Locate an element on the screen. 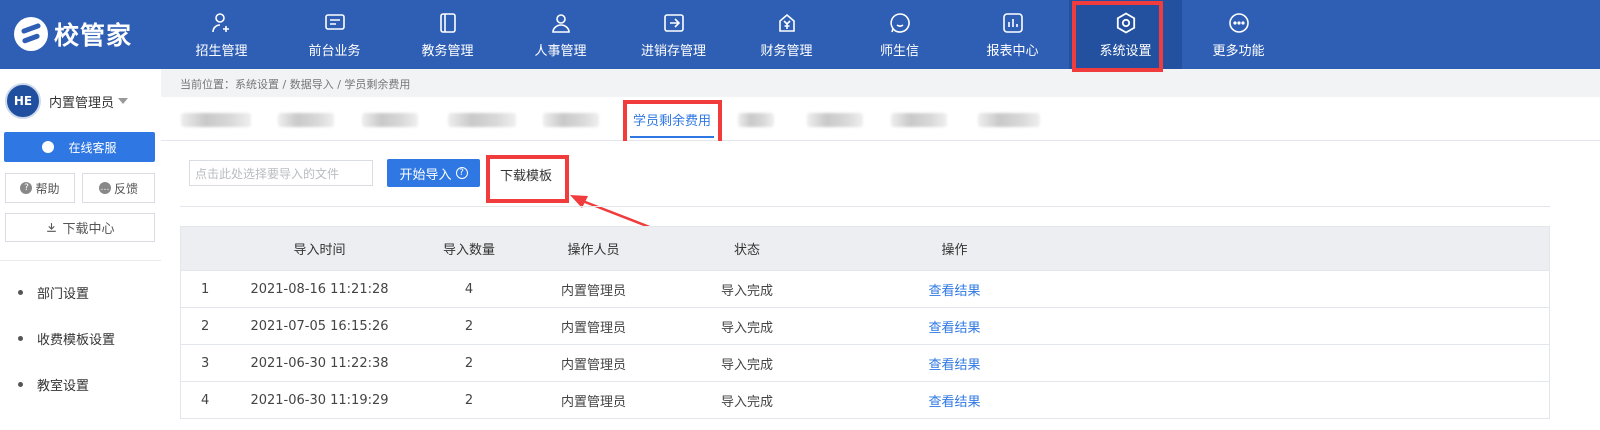 The width and height of the screenshot is (1600, 430). tab-student-remaining-fees: 学员剩余费用 is located at coordinates (672, 119).